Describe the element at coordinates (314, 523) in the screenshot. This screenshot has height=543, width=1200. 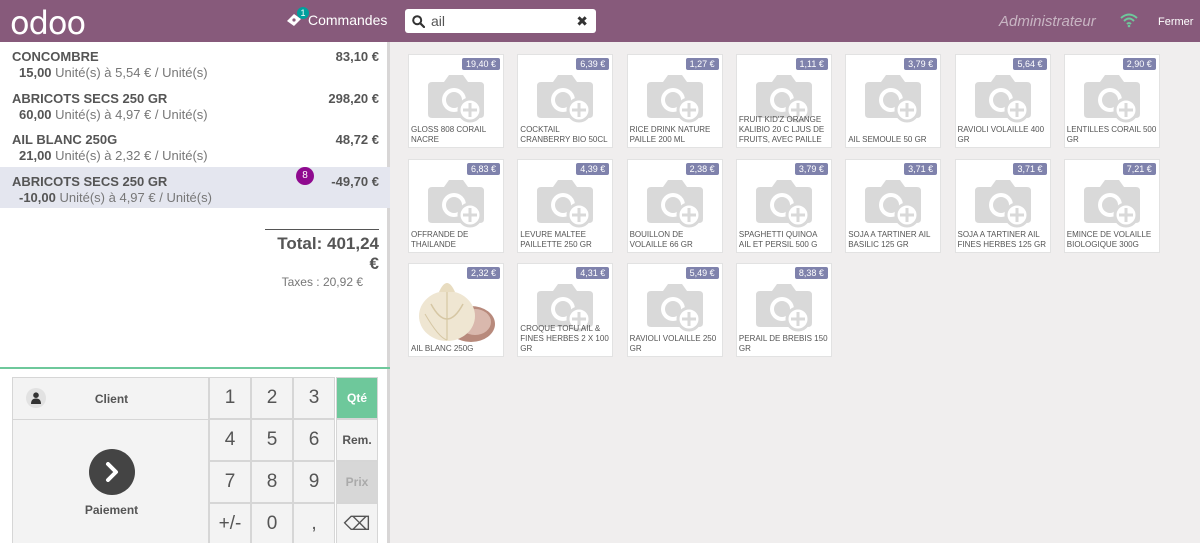
I see `numpad-decimal: ,` at that location.